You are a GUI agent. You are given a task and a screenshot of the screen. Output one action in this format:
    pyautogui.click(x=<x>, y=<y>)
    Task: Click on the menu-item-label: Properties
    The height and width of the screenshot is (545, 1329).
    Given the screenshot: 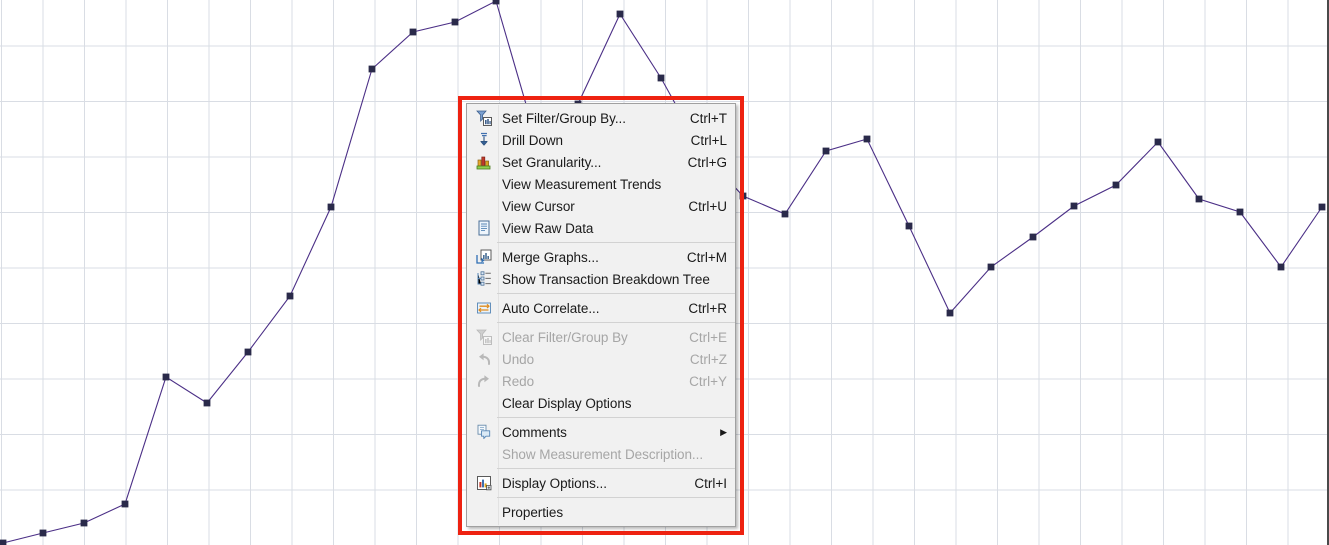 What is the action you would take?
    pyautogui.click(x=533, y=512)
    